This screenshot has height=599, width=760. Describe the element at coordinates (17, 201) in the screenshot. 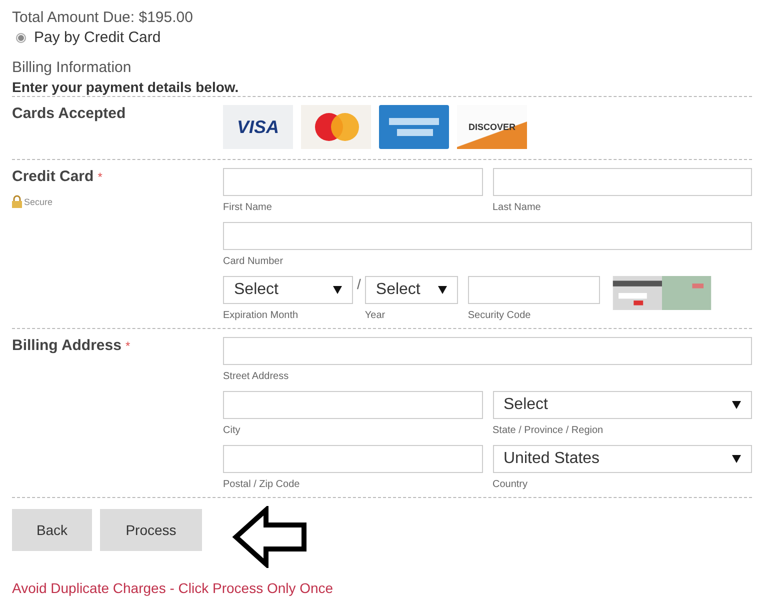

I see `padlock-icon` at that location.